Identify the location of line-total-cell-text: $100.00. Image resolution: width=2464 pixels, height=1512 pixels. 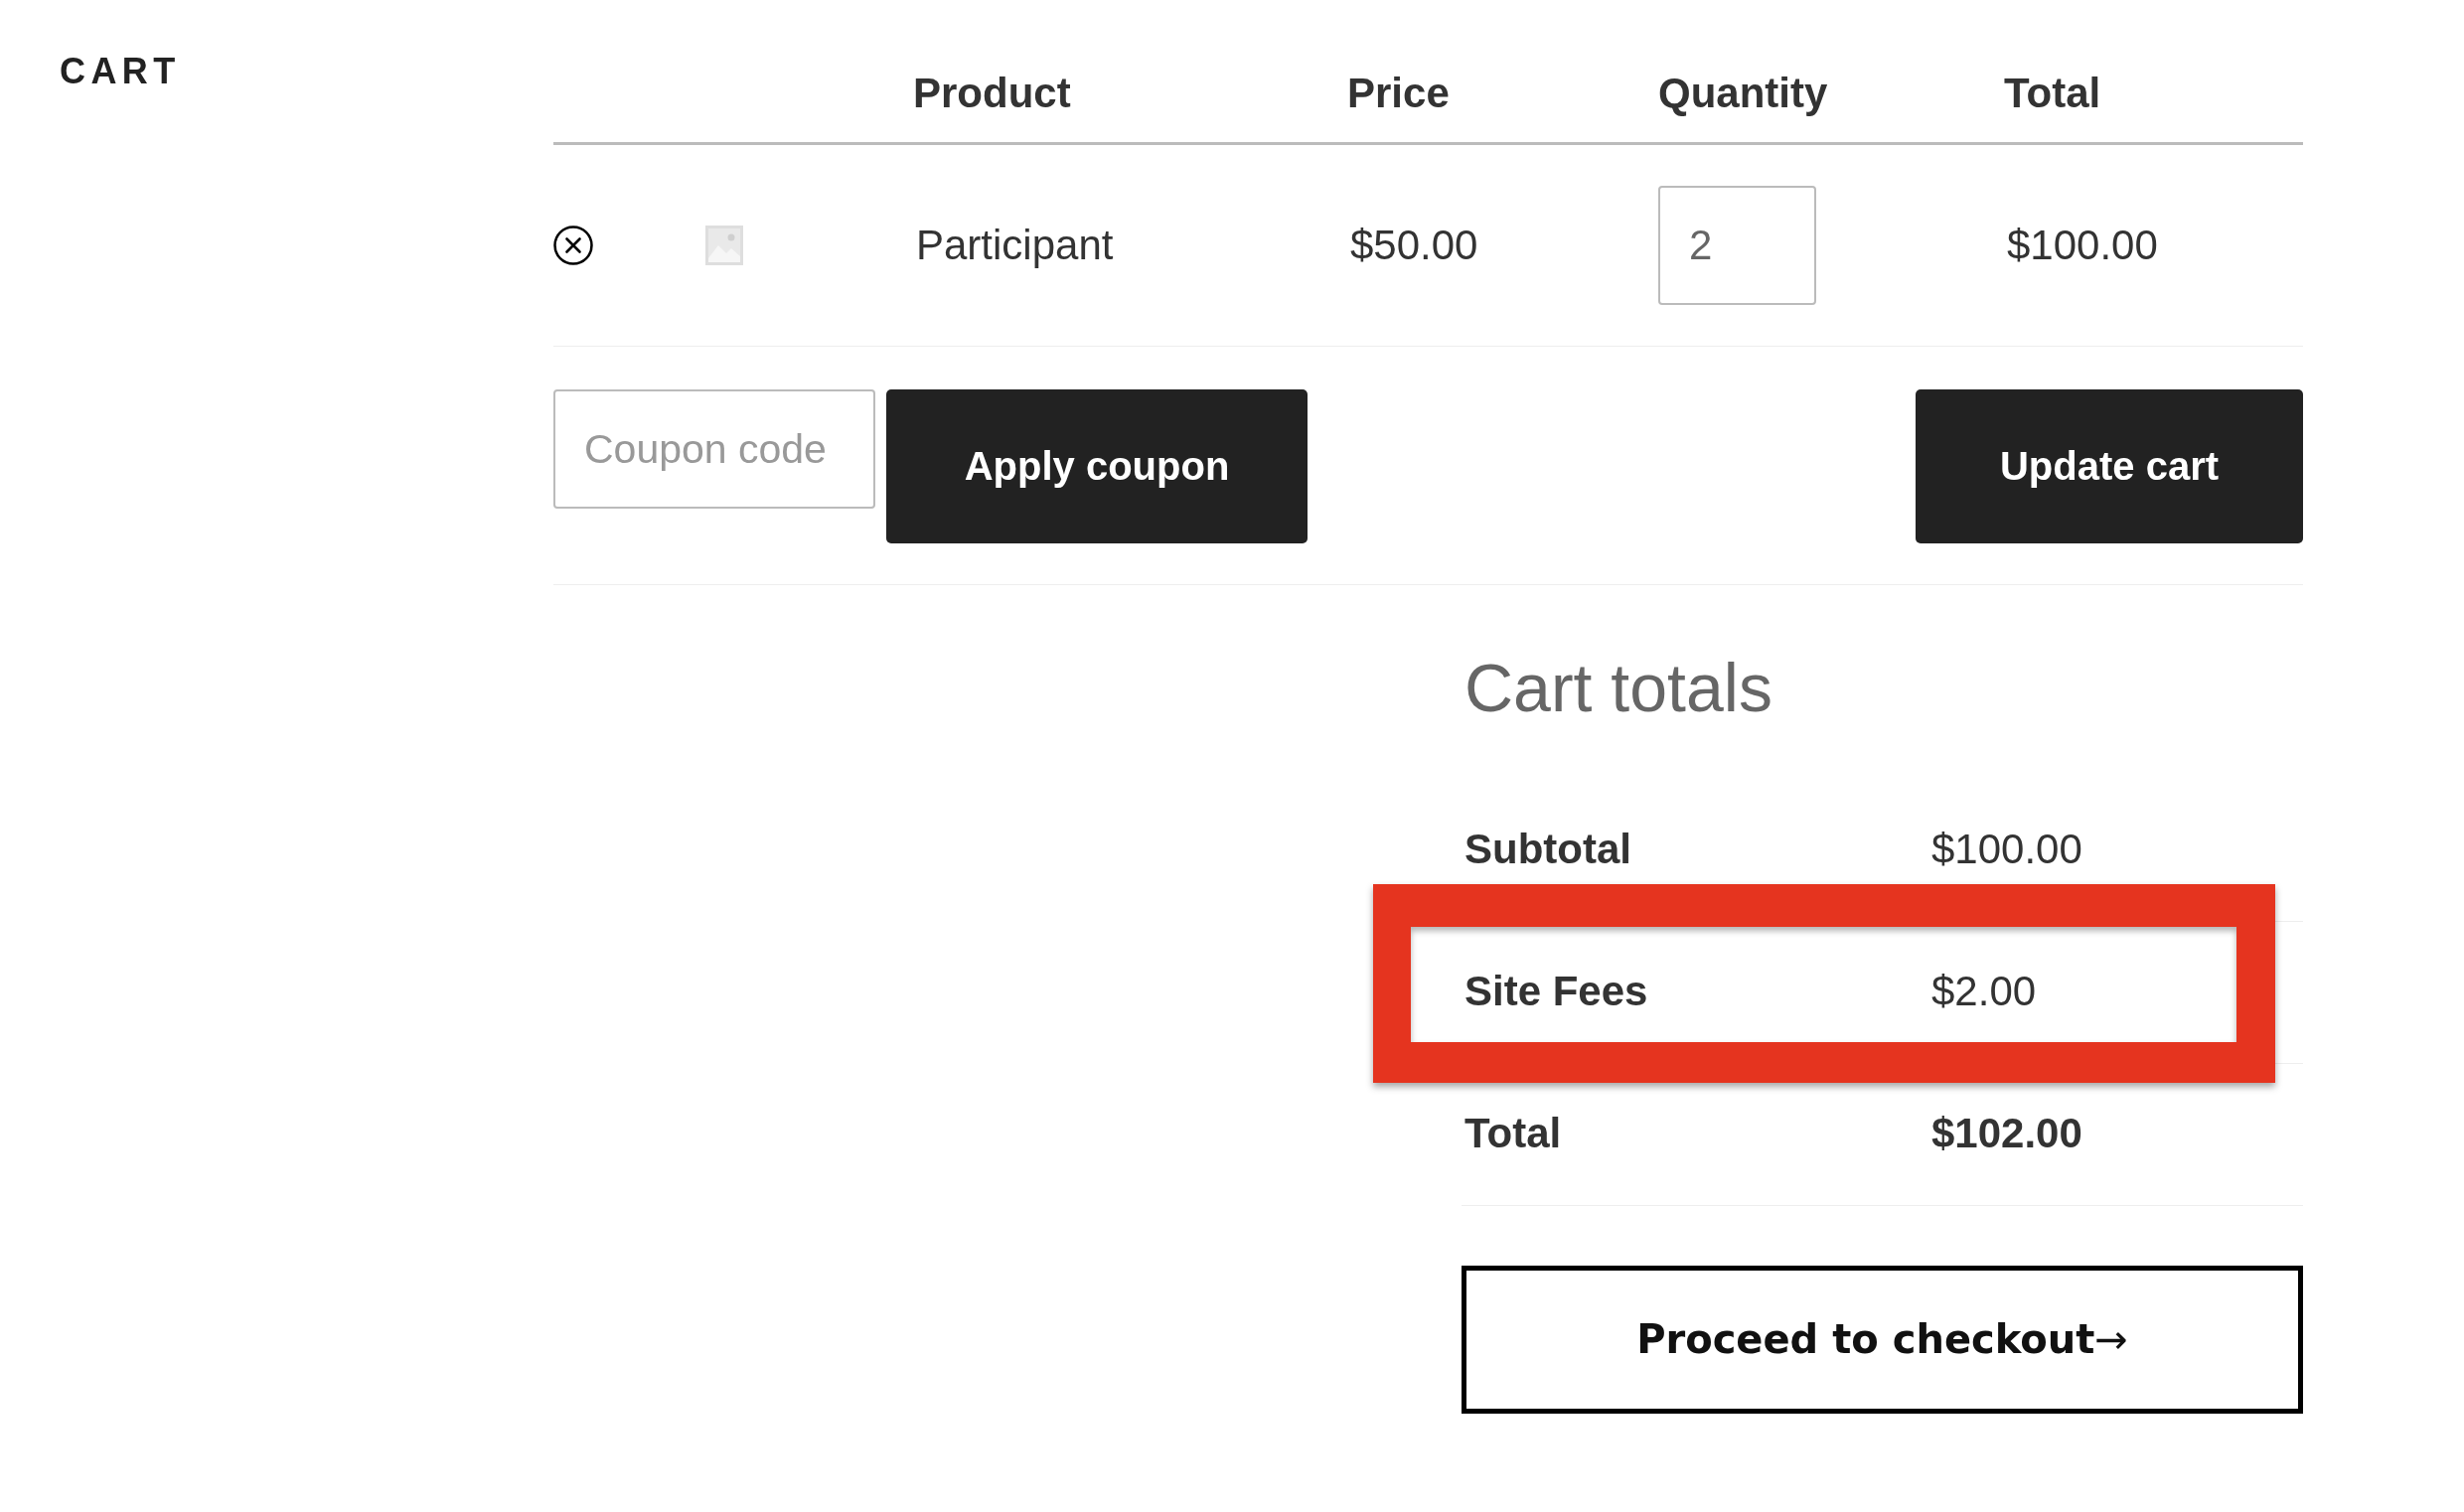
(2082, 245).